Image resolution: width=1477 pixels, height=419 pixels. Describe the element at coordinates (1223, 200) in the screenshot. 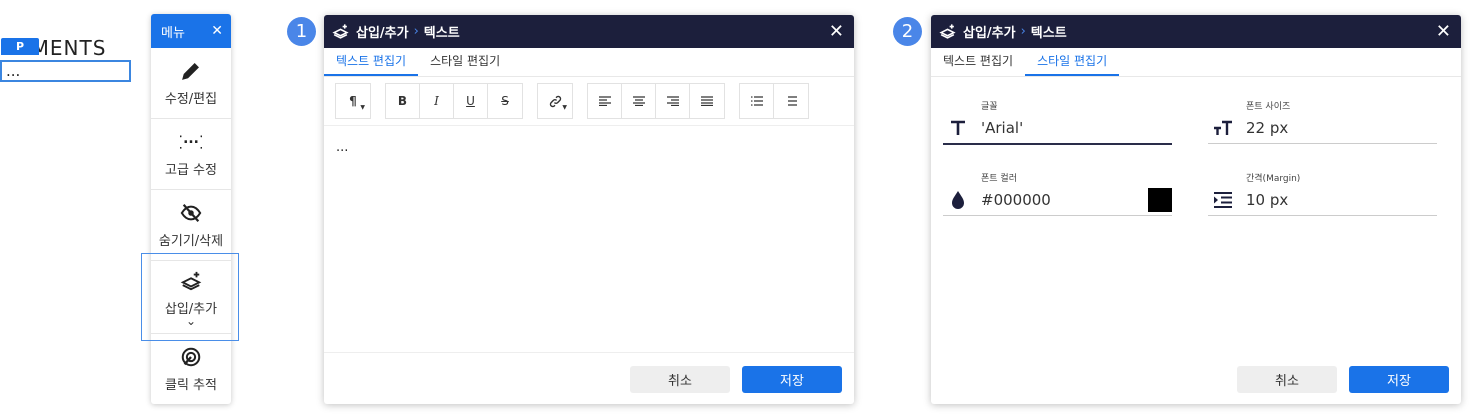

I see `indent-icon` at that location.